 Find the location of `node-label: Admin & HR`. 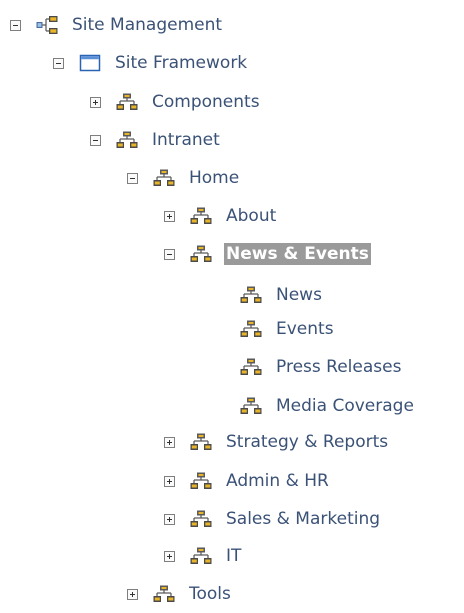

node-label: Admin & HR is located at coordinates (277, 481).